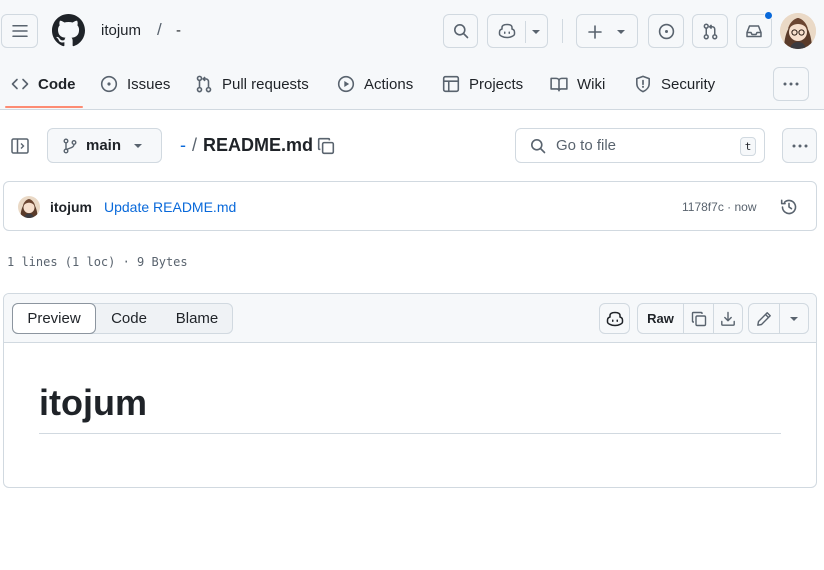 Image resolution: width=824 pixels, height=570 pixels. I want to click on breadcrumb: - / README.md, so click(246, 145).